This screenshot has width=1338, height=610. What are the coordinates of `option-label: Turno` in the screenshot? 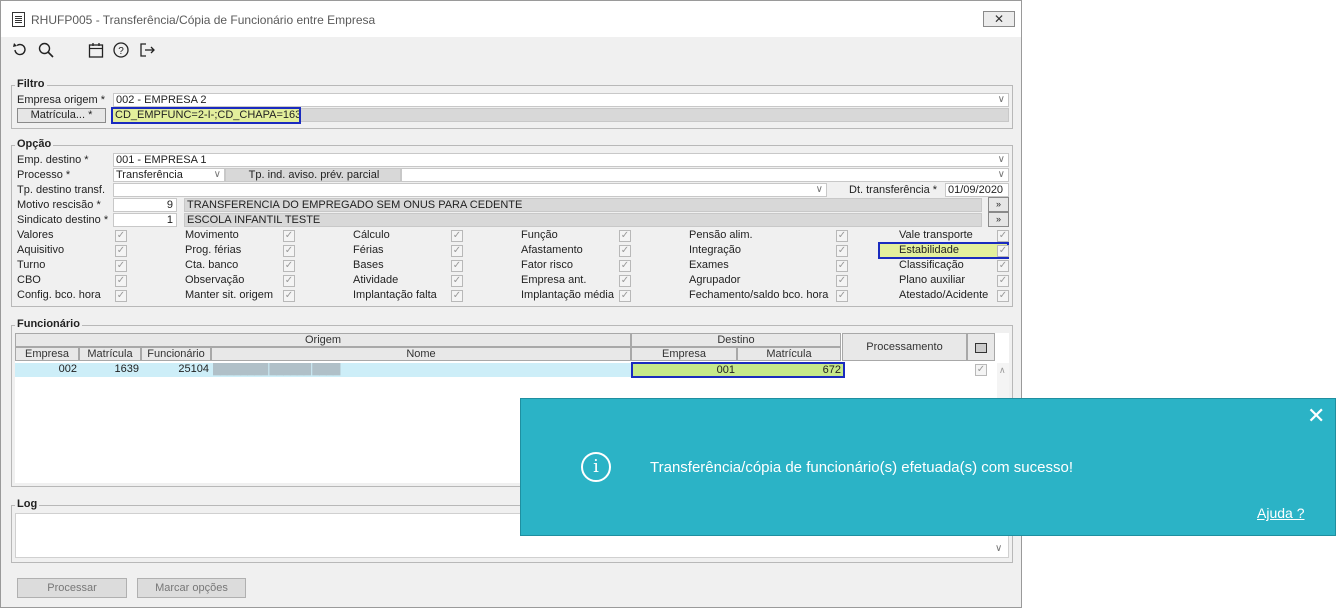 It's located at (31, 265).